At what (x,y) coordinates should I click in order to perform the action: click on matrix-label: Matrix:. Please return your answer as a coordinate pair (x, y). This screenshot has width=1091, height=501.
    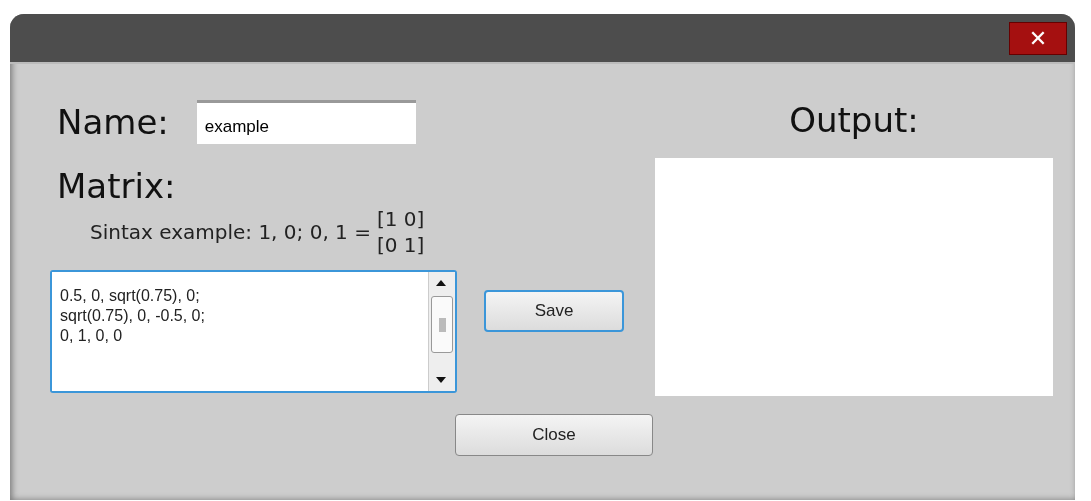
    Looking at the image, I should click on (117, 186).